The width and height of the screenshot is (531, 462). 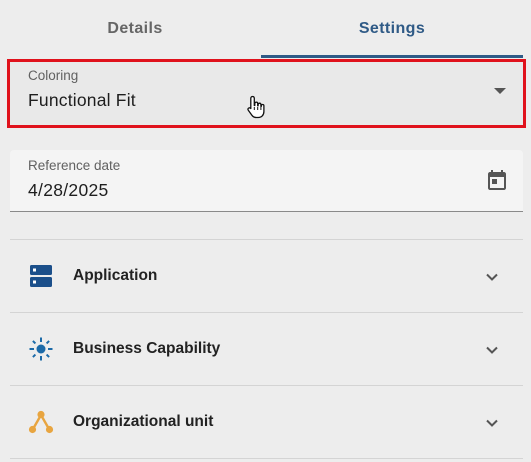 I want to click on accordion-label: Organizational unit, so click(x=143, y=421).